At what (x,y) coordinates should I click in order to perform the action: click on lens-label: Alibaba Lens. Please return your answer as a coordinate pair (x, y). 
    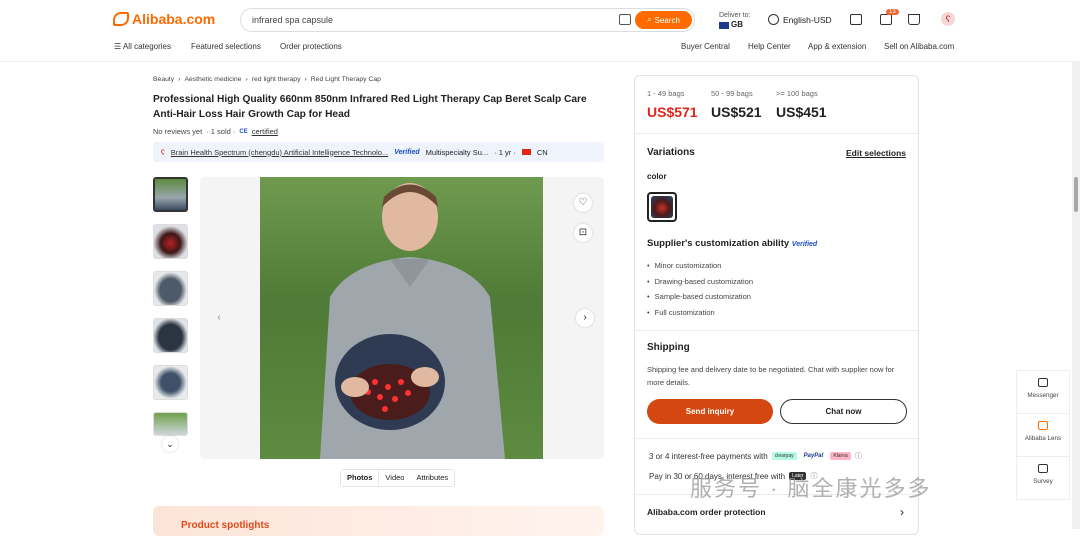
    Looking at the image, I should click on (1043, 438).